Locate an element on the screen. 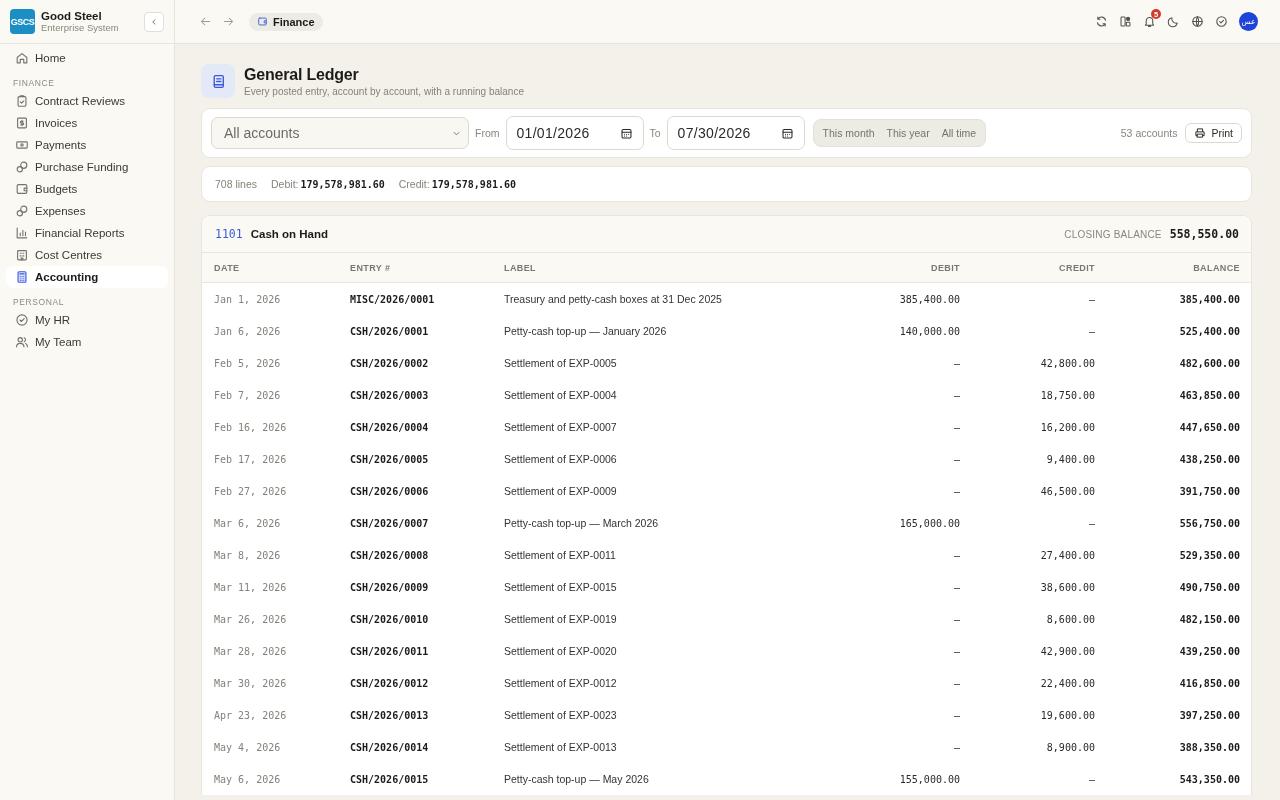 This screenshot has height=800, width=1280. table-cell-text: Feb 7, 2026 is located at coordinates (248, 395).